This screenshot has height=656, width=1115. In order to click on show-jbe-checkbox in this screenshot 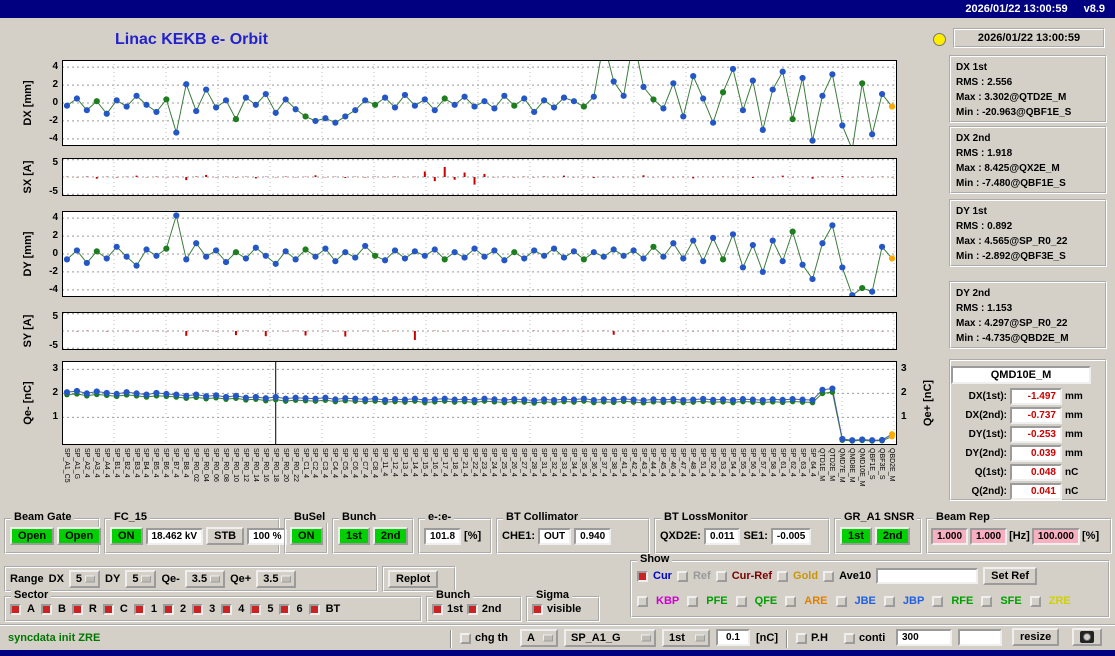, I will do `click(841, 601)`.